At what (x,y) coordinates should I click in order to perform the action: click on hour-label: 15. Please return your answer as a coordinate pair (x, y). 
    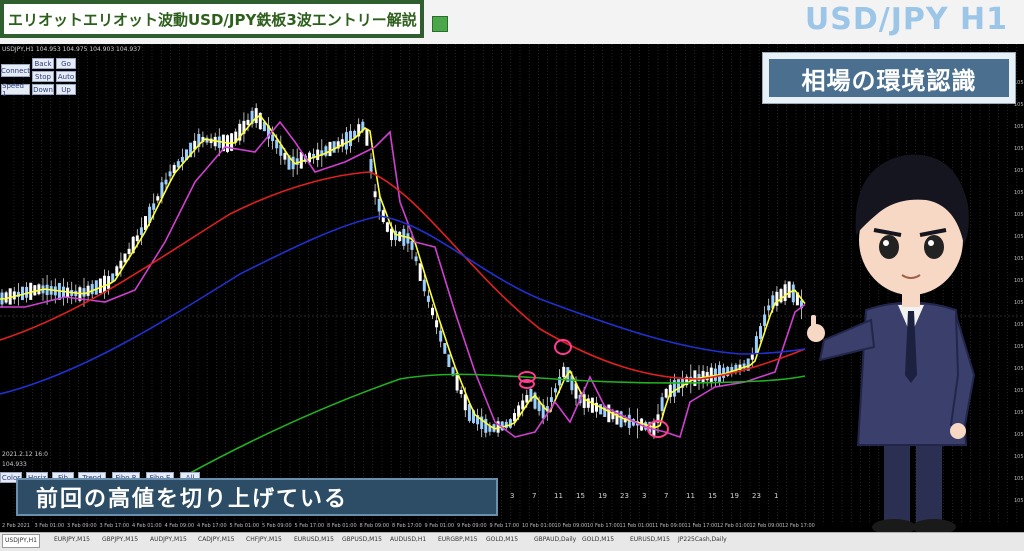
    Looking at the image, I should click on (580, 496).